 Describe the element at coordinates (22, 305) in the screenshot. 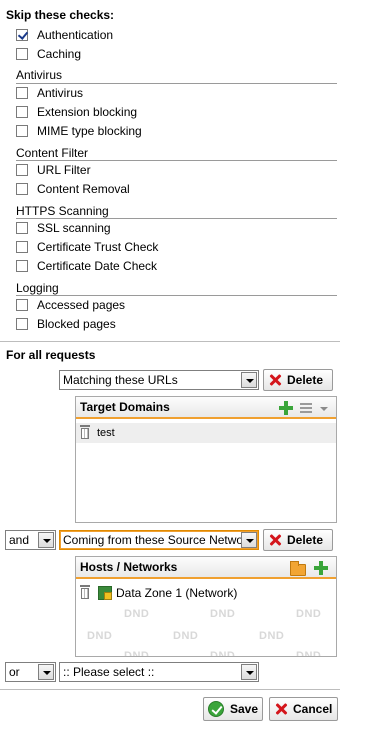

I see `accessed-pages-checkbox` at that location.